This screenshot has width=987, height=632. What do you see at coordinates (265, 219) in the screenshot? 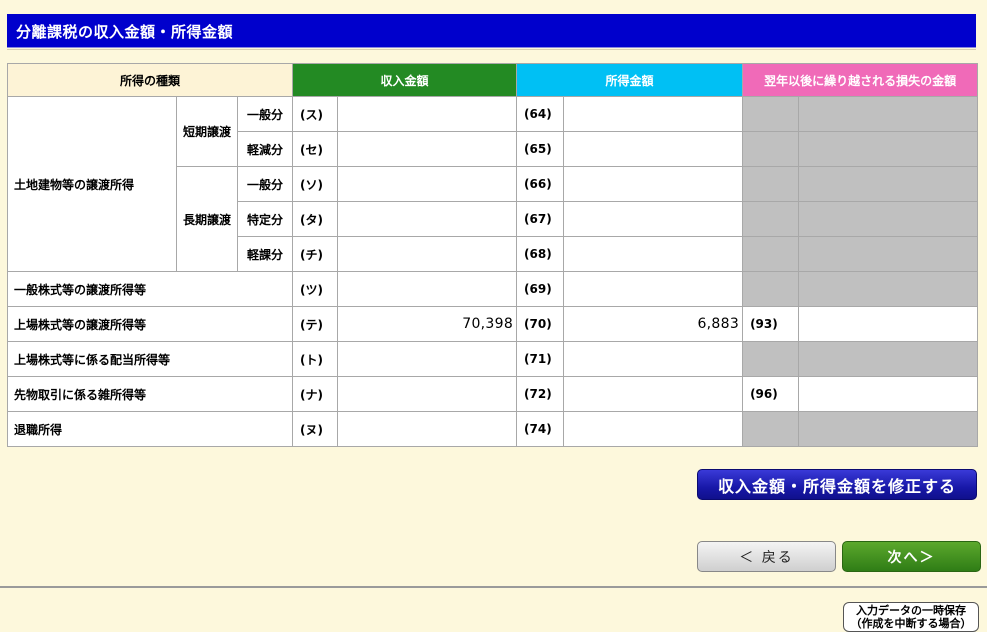
I see `row-sub-label: 特定分` at bounding box center [265, 219].